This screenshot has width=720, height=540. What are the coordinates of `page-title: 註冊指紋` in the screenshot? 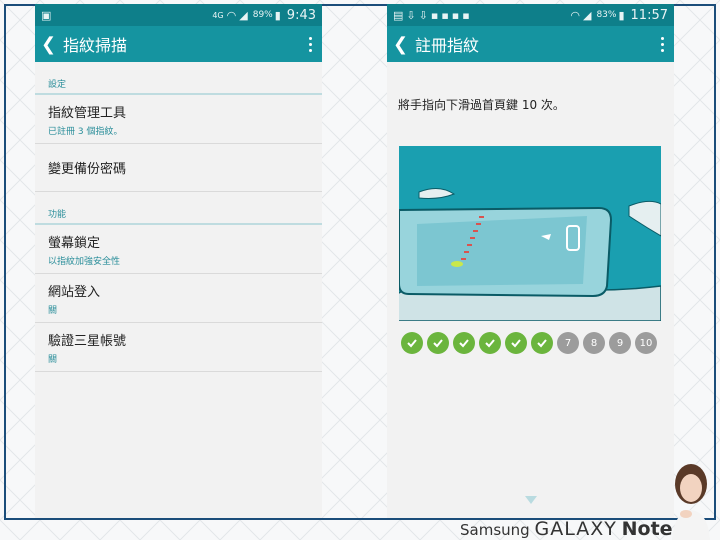 It's located at (447, 45).